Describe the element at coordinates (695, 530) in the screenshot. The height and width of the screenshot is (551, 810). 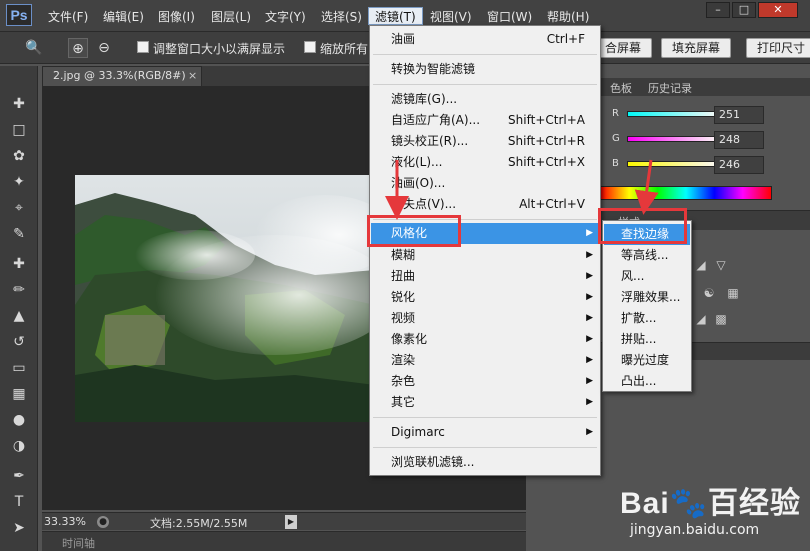
I see `watermark-url: jingyan.baidu.com` at that location.